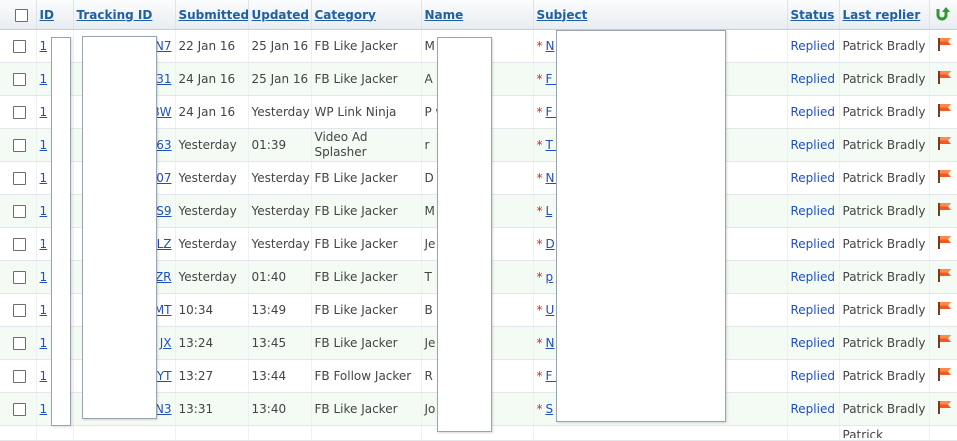 The image size is (957, 441). I want to click on refresh-arrow-icon, so click(942, 14).